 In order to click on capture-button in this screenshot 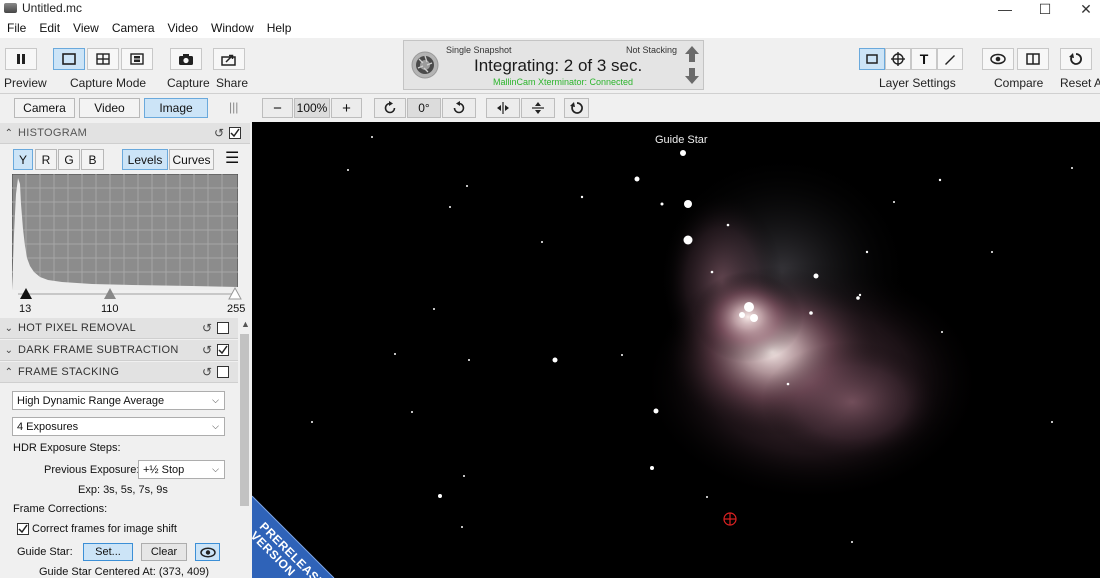, I will do `click(186, 59)`.